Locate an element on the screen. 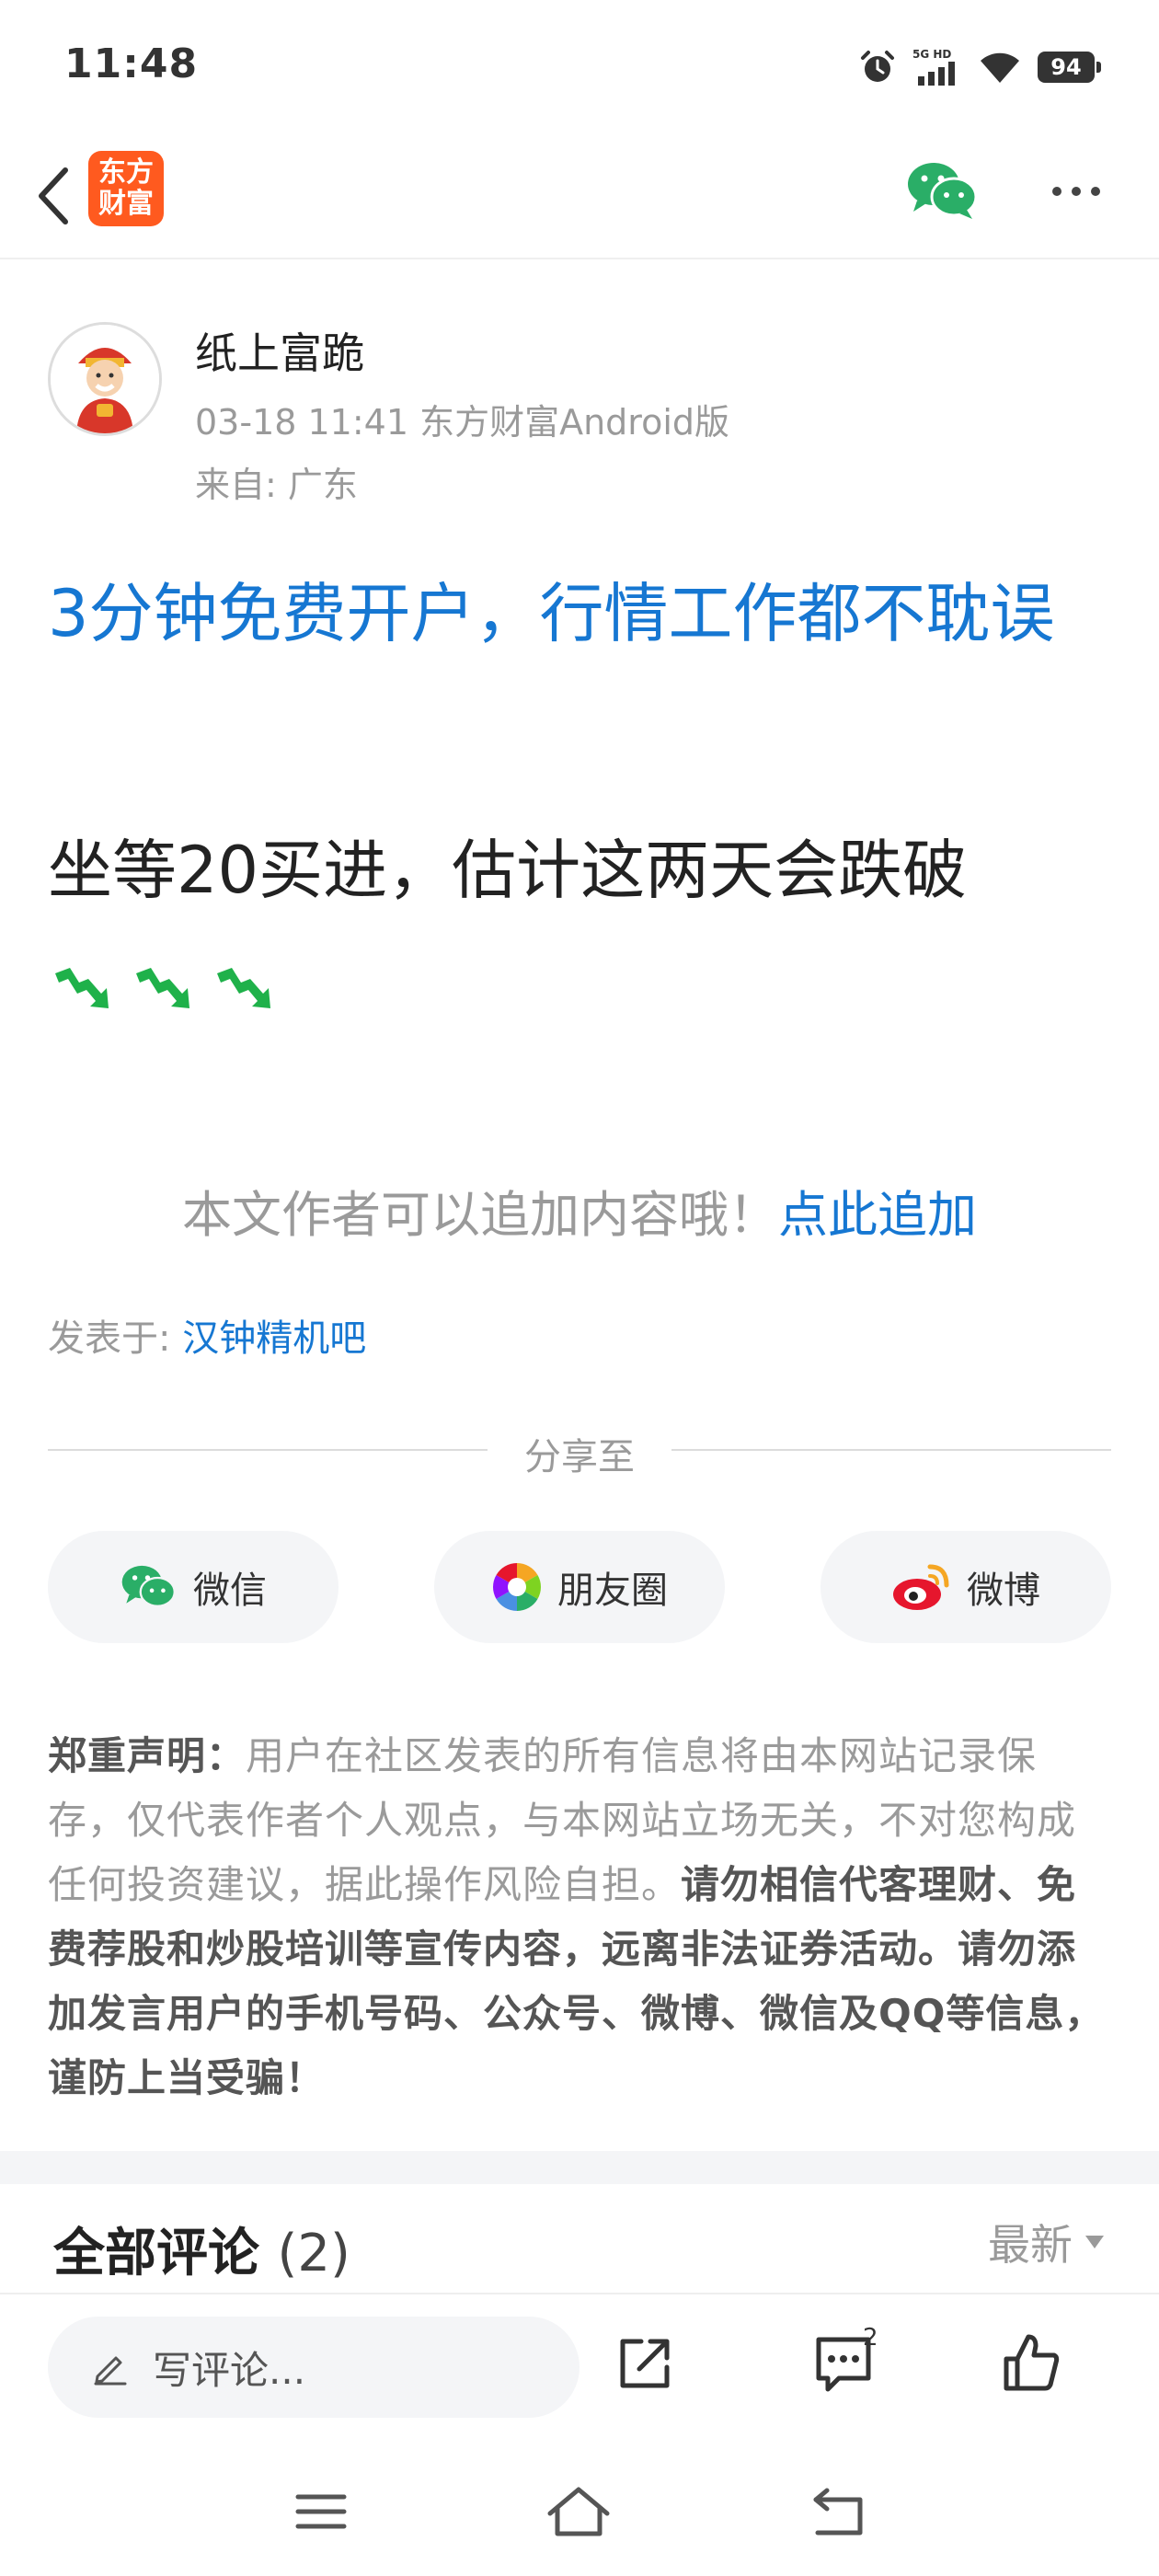 The height and width of the screenshot is (2576, 1159). sort-dropdown: 最新 is located at coordinates (1046, 2242).